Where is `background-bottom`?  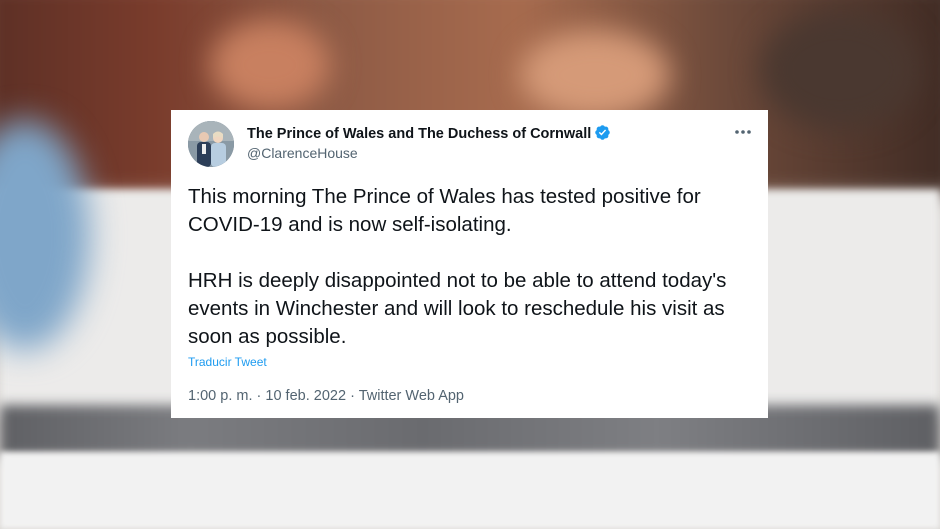
background-bottom is located at coordinates (470, 490).